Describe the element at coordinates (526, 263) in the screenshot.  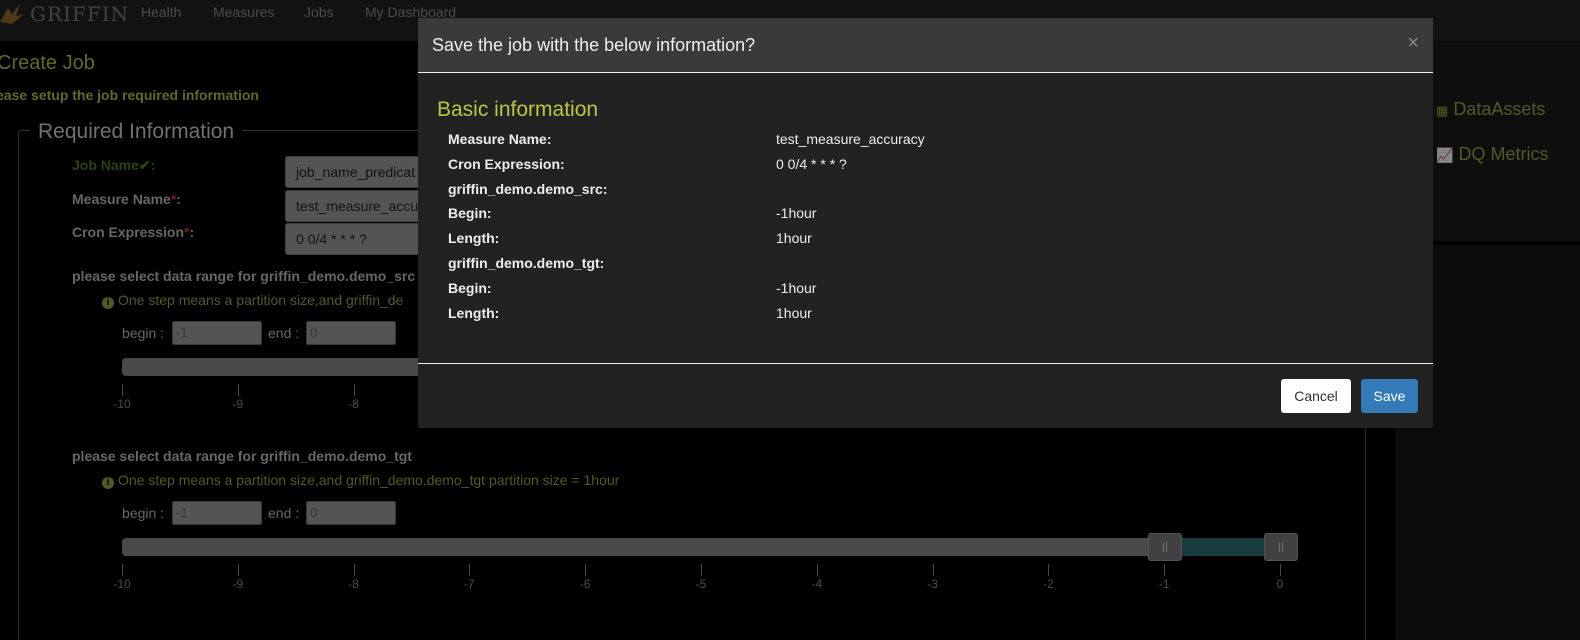
I see `info-row-key: griffin_demo.demo_tgt:` at that location.